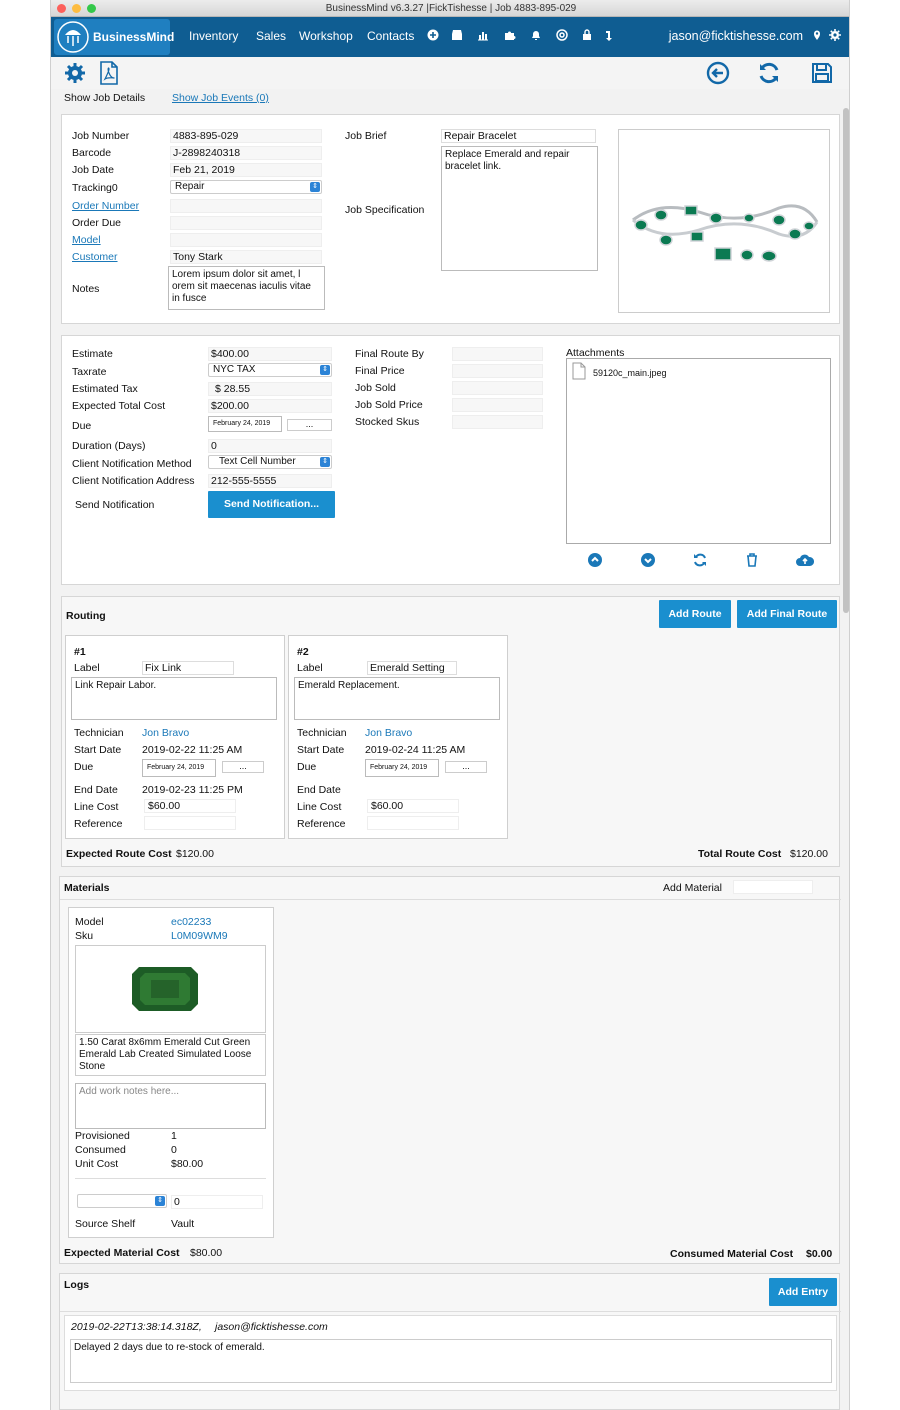  What do you see at coordinates (587, 35) in the screenshot?
I see `lock-icon` at bounding box center [587, 35].